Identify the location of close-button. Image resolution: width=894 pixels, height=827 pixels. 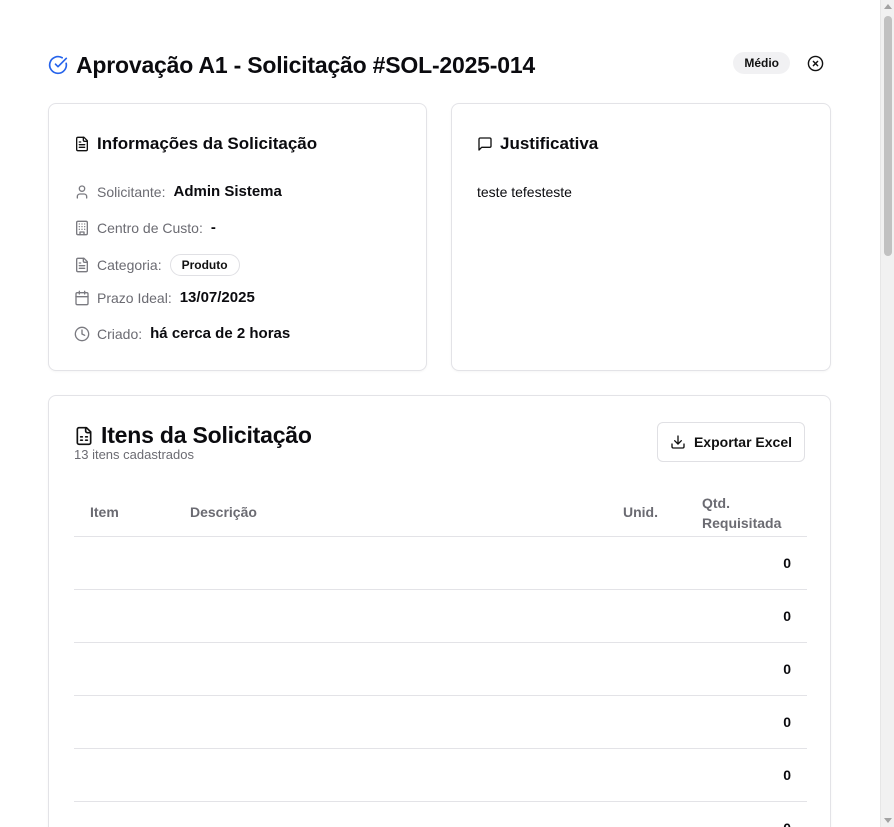
(815, 63).